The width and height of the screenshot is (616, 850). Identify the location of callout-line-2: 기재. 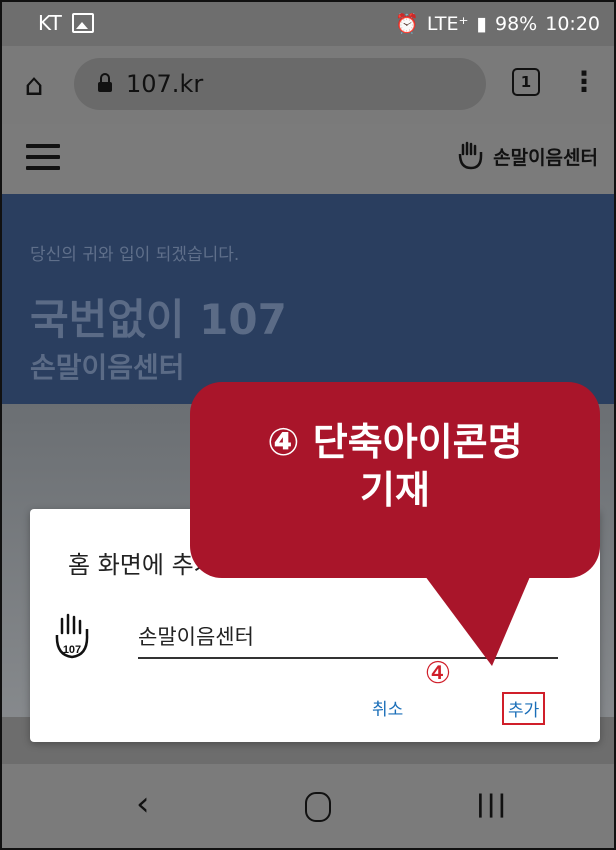
(395, 490).